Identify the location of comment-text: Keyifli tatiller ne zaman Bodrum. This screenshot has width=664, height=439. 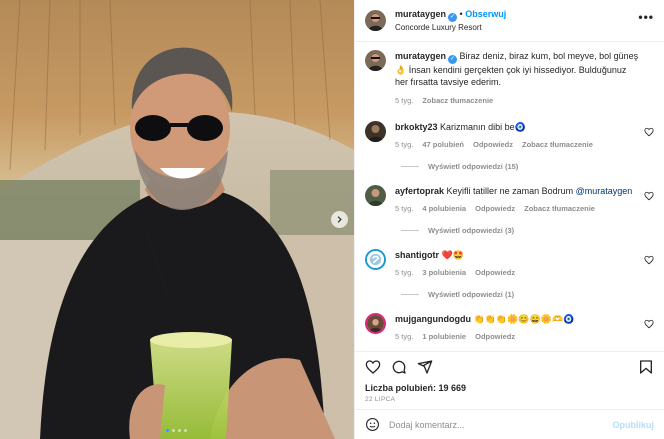
(510, 191).